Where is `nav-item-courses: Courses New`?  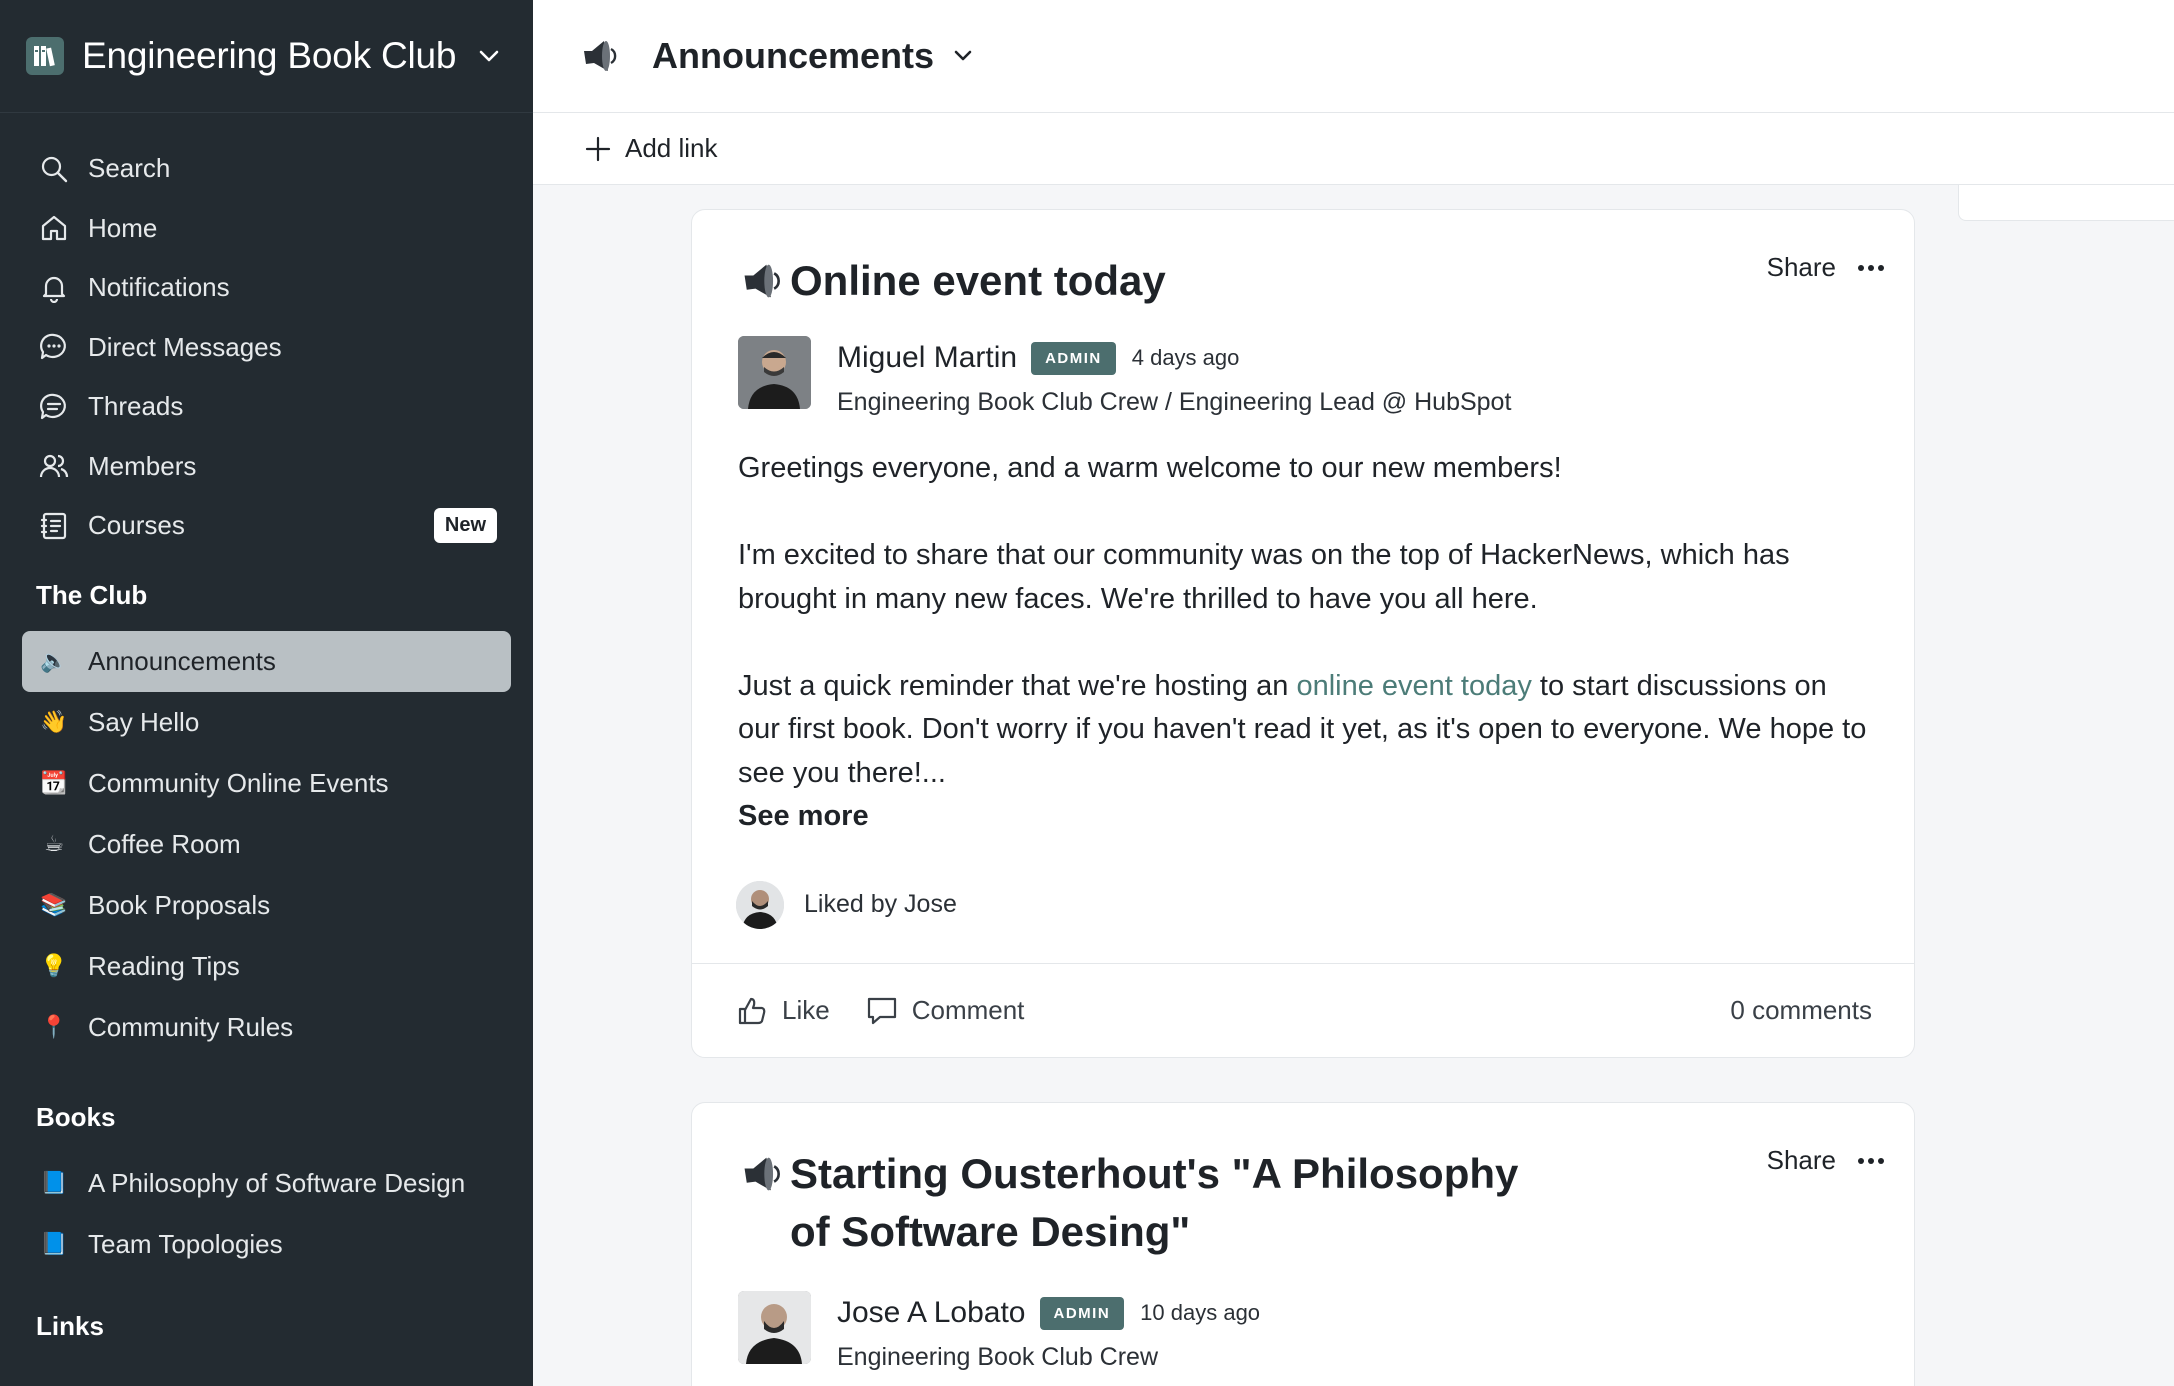 nav-item-courses: Courses New is located at coordinates (266, 526).